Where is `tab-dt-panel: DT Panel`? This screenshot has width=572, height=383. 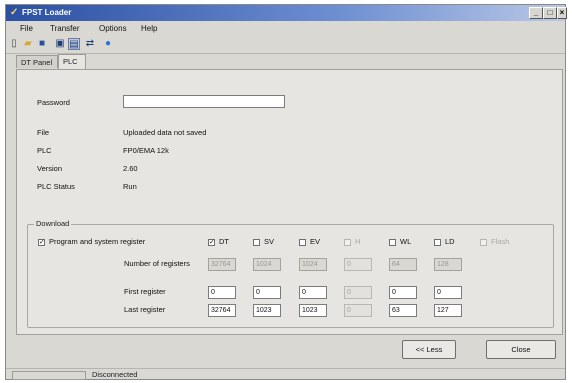 tab-dt-panel: DT Panel is located at coordinates (37, 61).